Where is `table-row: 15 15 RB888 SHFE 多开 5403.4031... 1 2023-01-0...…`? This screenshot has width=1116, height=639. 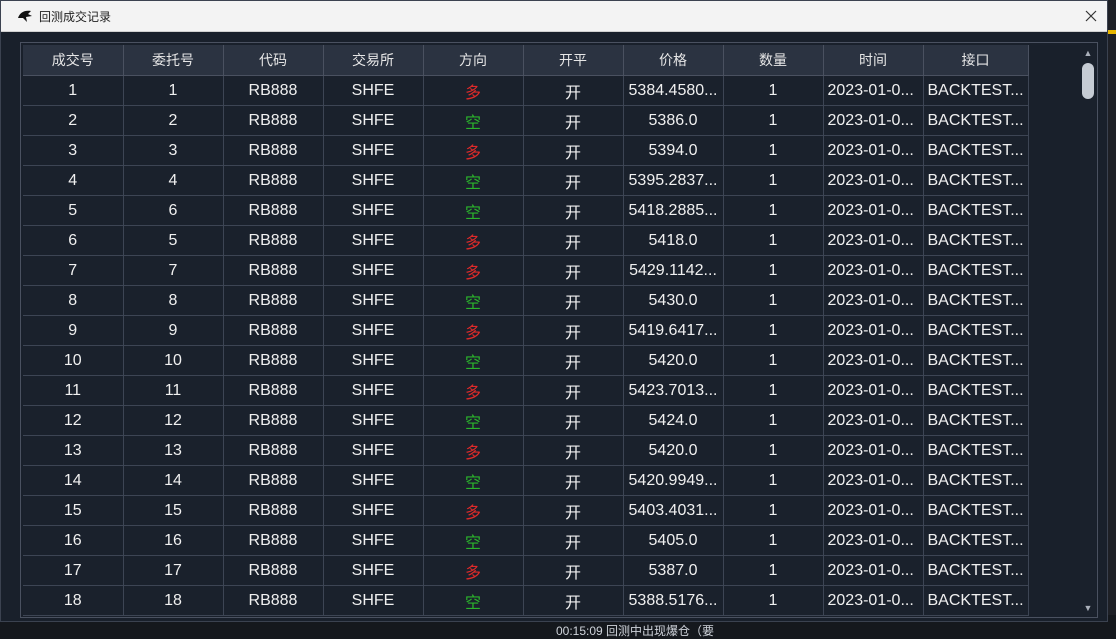
table-row: 15 15 RB888 SHFE 多开 5403.4031... 1 2023-01-0...… is located at coordinates (526, 510).